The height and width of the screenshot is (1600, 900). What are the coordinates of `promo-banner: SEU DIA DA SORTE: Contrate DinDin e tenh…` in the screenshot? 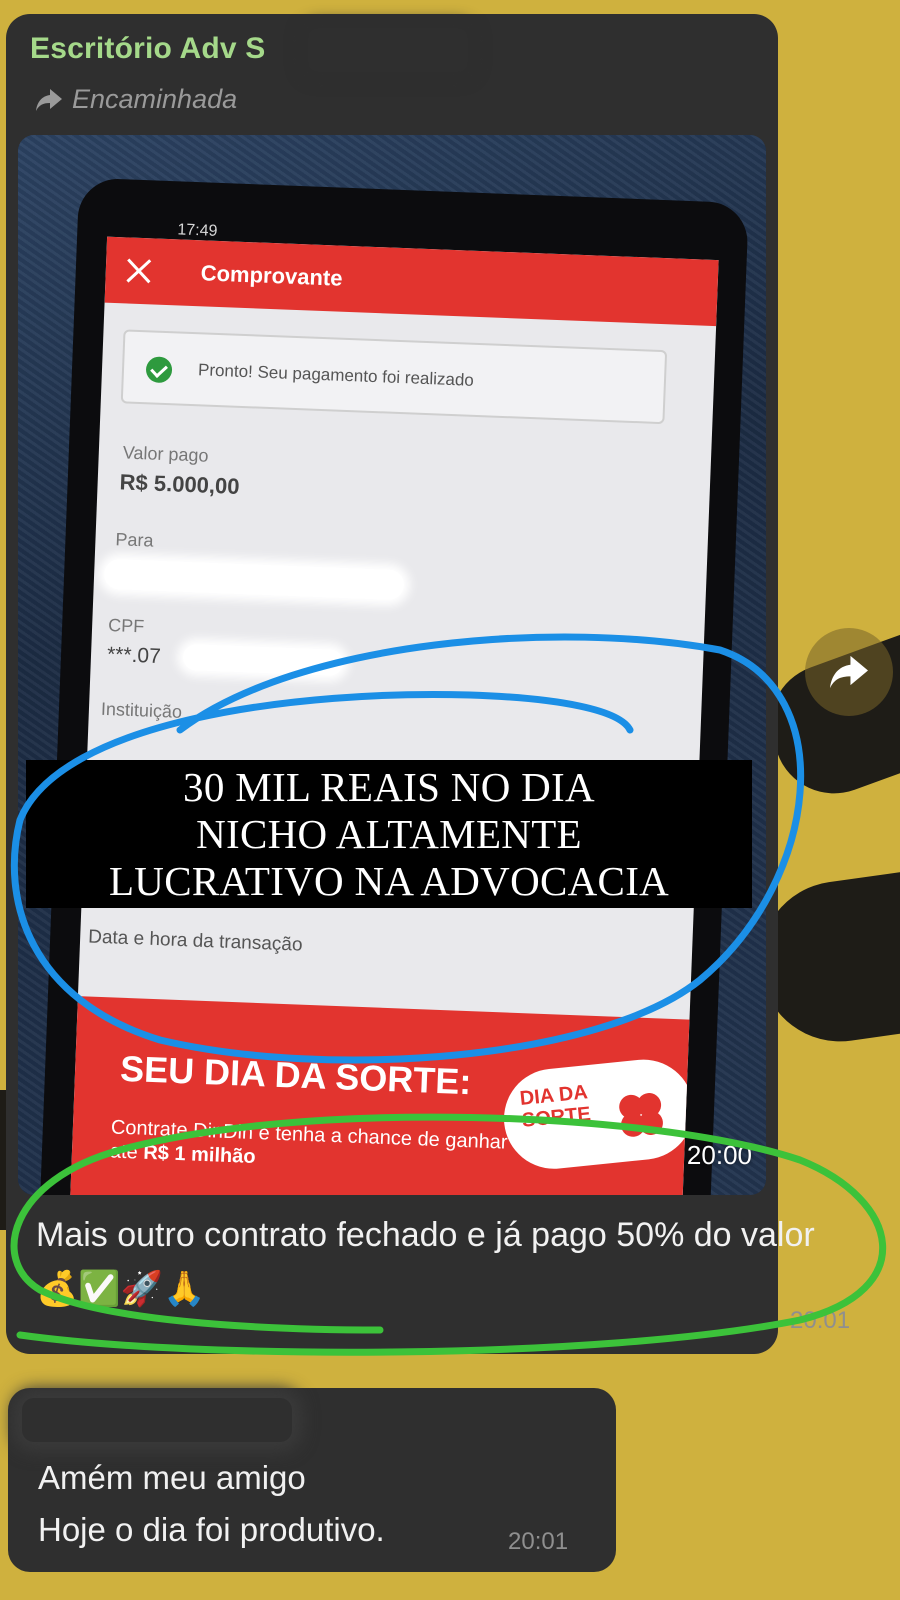 It's located at (384, 1095).